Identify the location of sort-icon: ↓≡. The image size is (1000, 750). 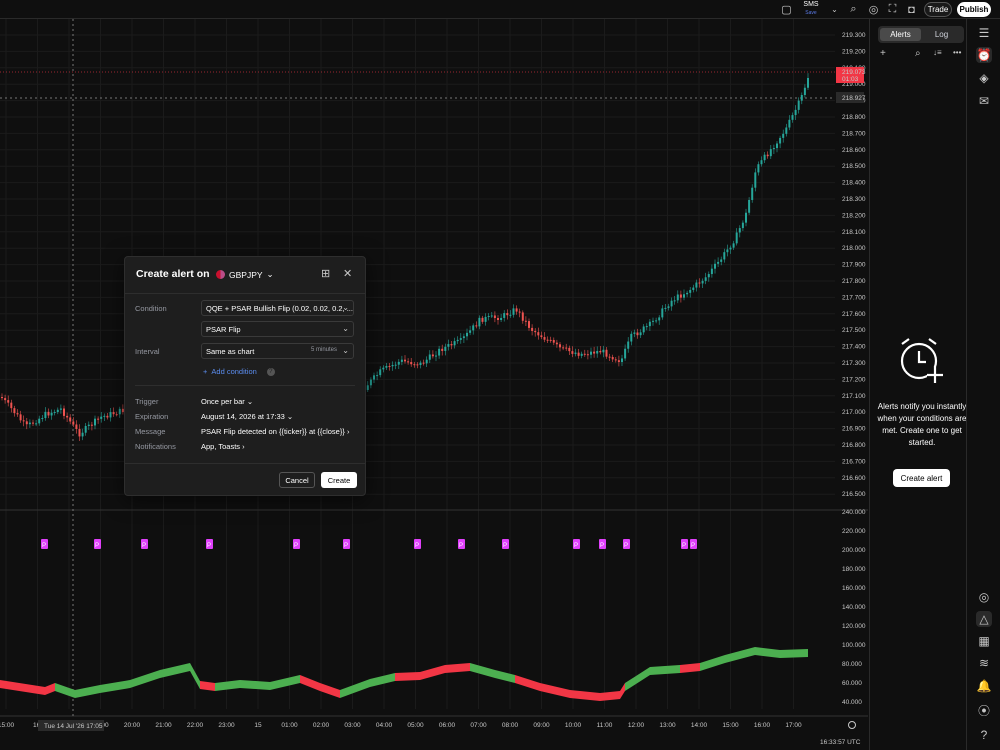
(937, 52).